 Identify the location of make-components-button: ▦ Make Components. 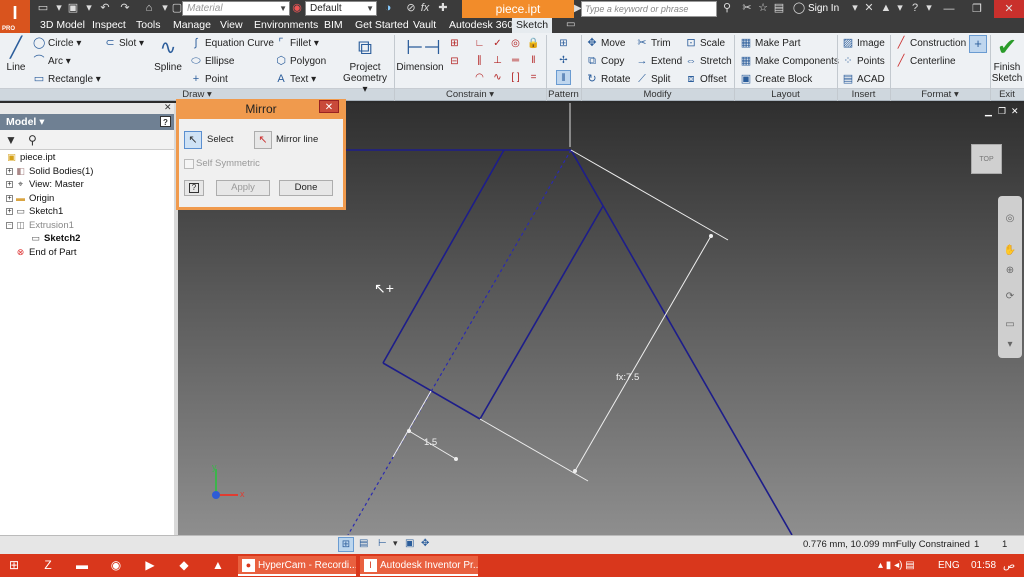
(789, 61).